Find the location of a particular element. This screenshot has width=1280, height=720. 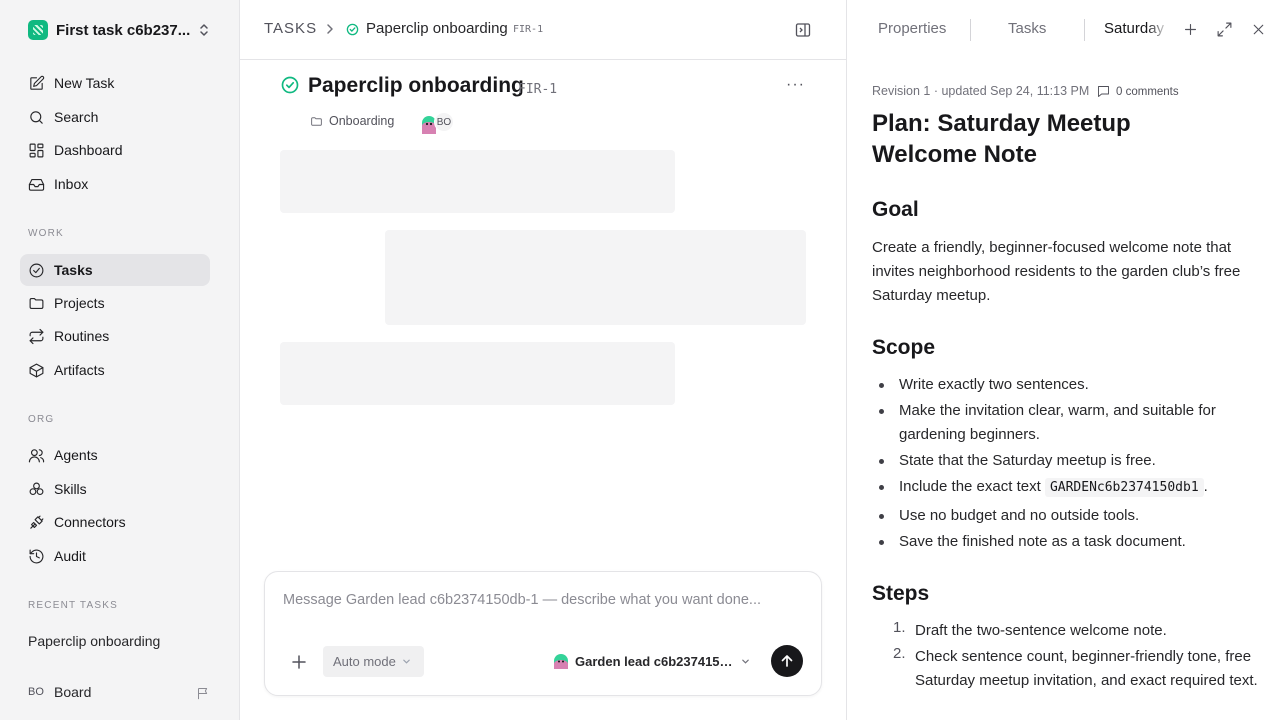

add-tab-button is located at coordinates (1190, 29).